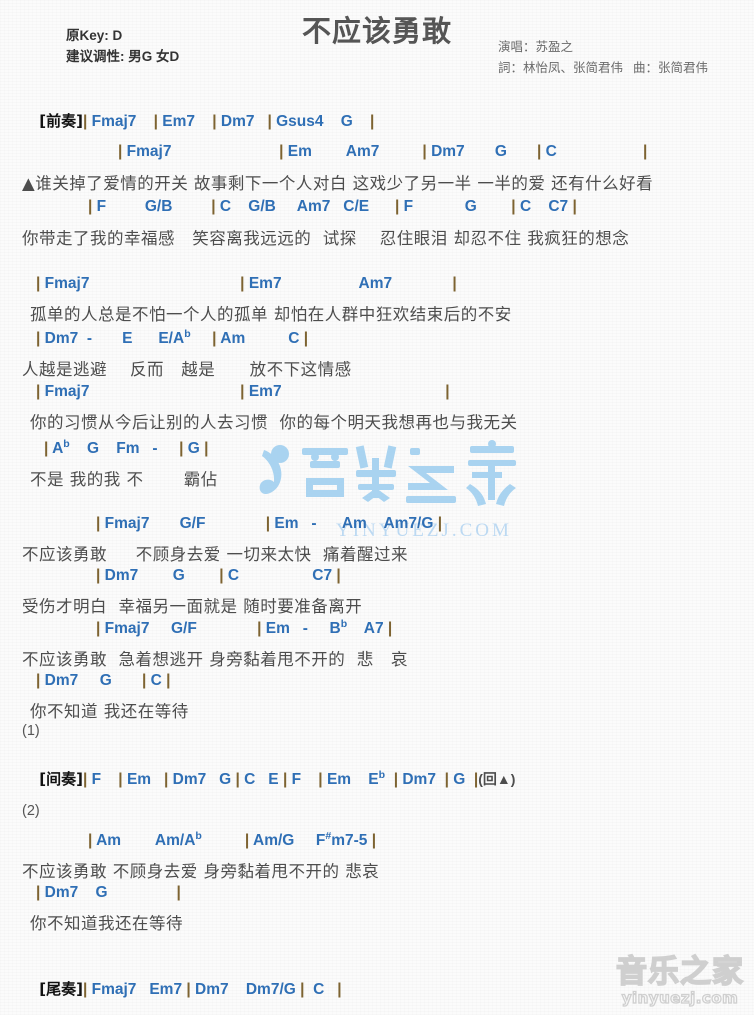 The image size is (754, 1017). What do you see at coordinates (511, 68) in the screenshot?
I see `lyricist-label: 詞：` at bounding box center [511, 68].